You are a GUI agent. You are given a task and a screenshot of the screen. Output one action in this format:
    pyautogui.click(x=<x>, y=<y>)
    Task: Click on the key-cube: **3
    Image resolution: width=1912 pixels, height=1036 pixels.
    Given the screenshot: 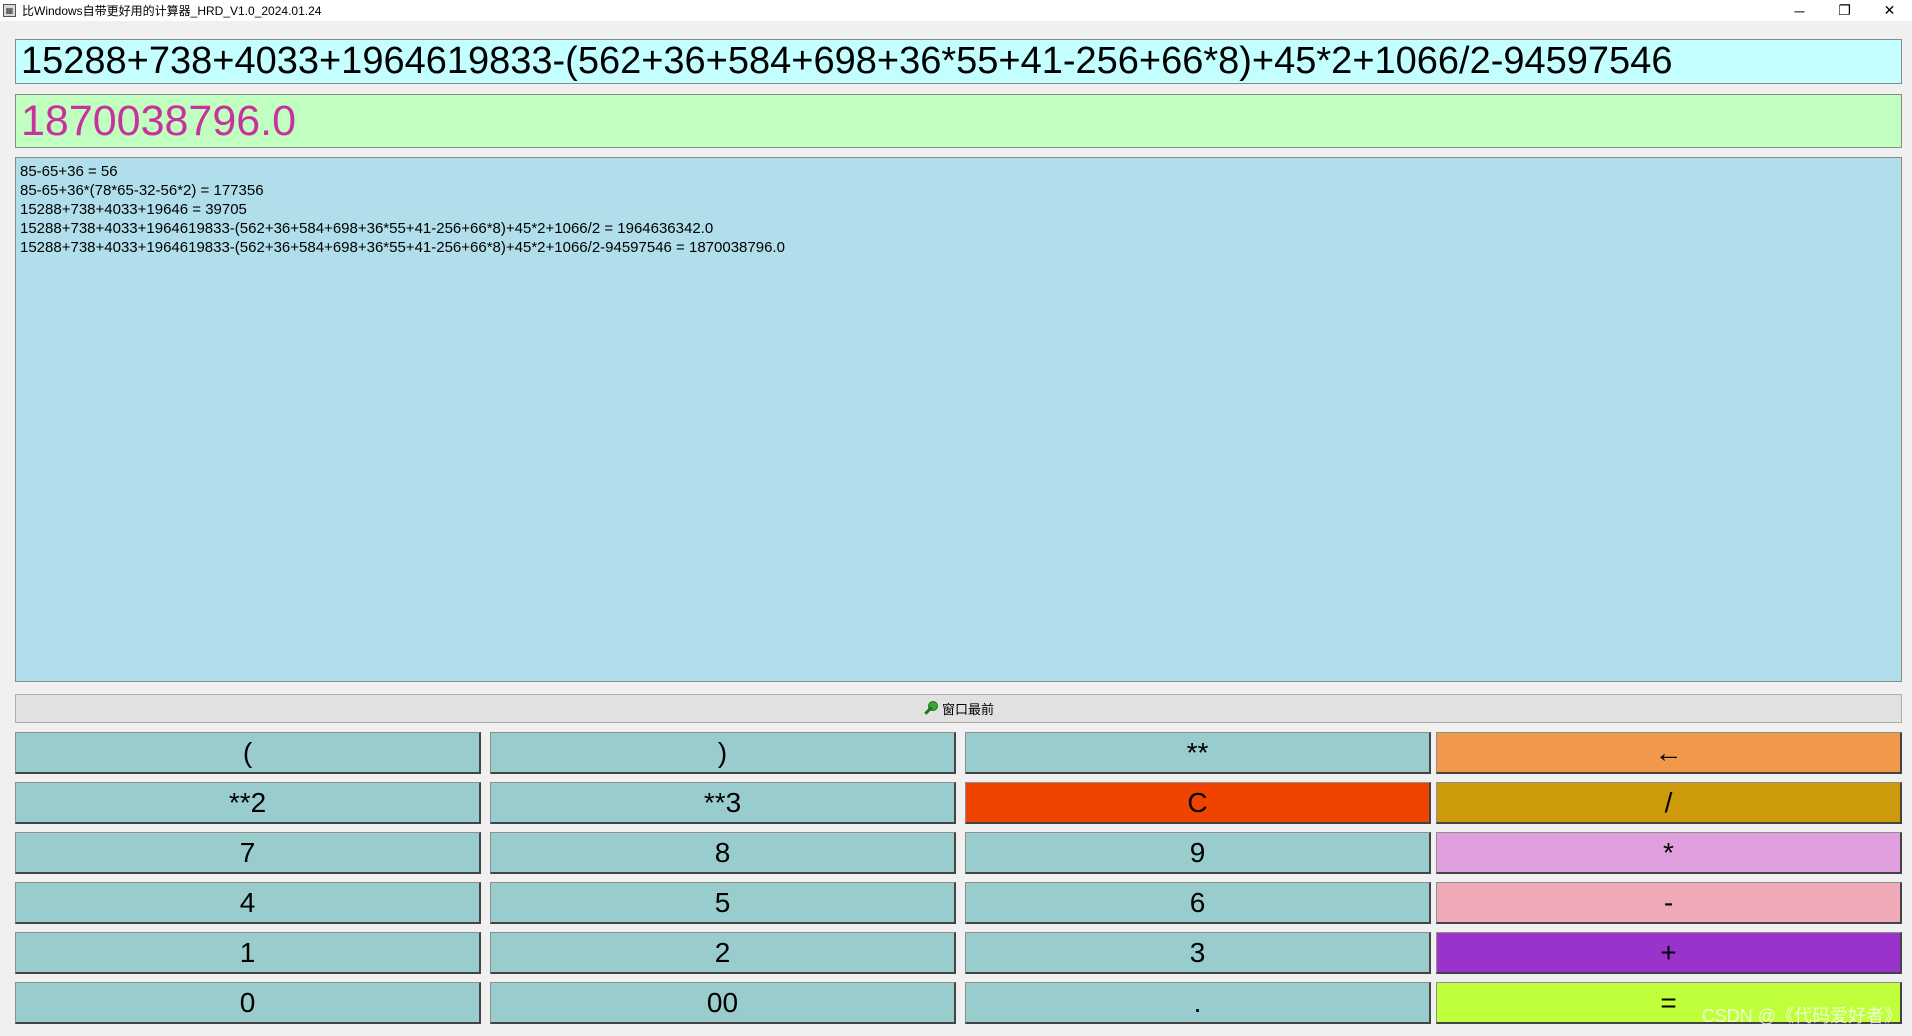 What is the action you would take?
    pyautogui.click(x=723, y=803)
    